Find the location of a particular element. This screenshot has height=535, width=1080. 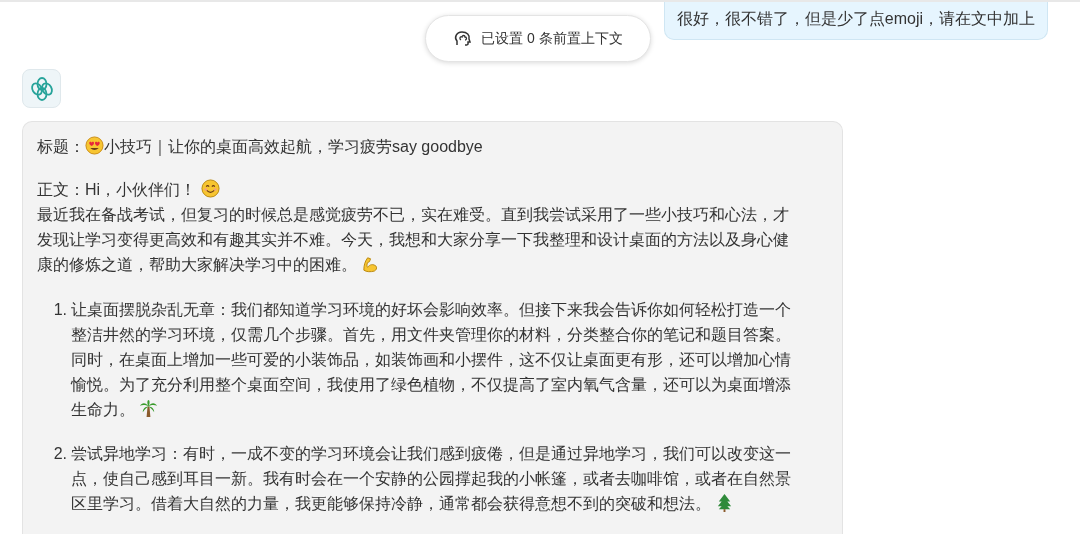

post-title: 小技巧｜让你的桌面高效起航，学习疲劳say goodbye is located at coordinates (293, 146).